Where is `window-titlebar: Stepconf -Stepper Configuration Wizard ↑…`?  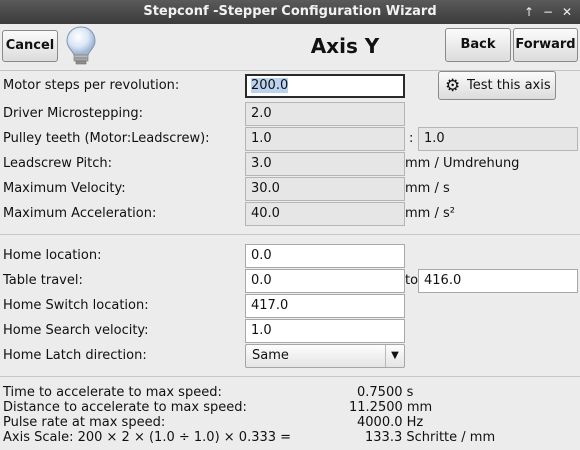
window-titlebar: Stepconf -Stepper Configuration Wizard ↑… is located at coordinates (290, 12).